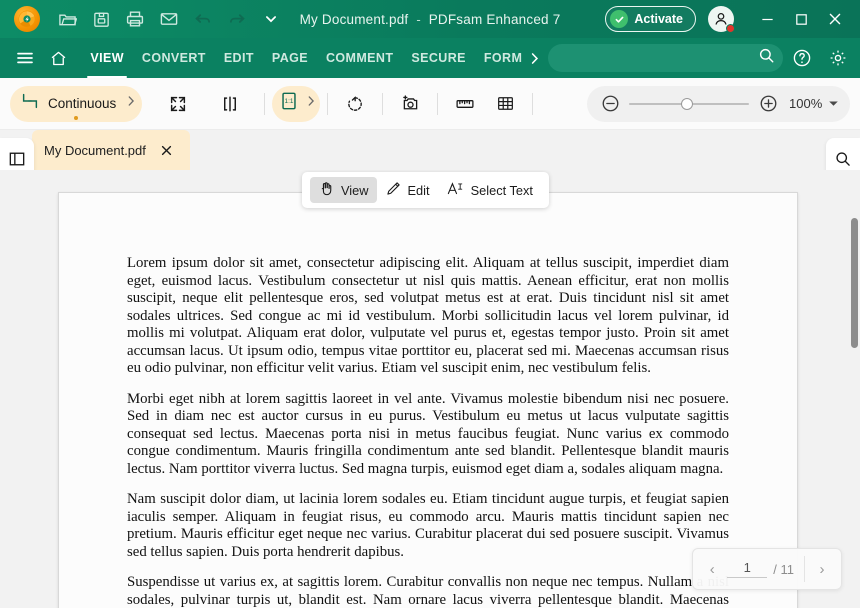 This screenshot has height=608, width=860. What do you see at coordinates (854, 389) in the screenshot?
I see `vertical-scrollbar` at bounding box center [854, 389].